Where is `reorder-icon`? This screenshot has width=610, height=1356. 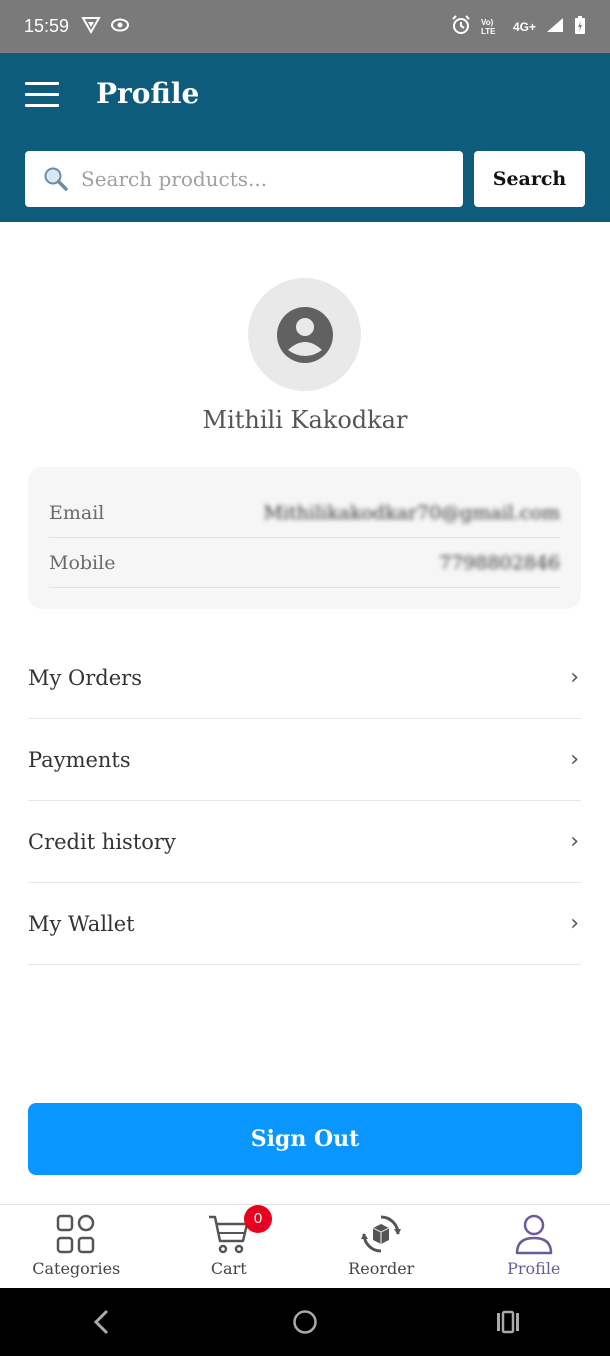
reorder-icon is located at coordinates (381, 1234).